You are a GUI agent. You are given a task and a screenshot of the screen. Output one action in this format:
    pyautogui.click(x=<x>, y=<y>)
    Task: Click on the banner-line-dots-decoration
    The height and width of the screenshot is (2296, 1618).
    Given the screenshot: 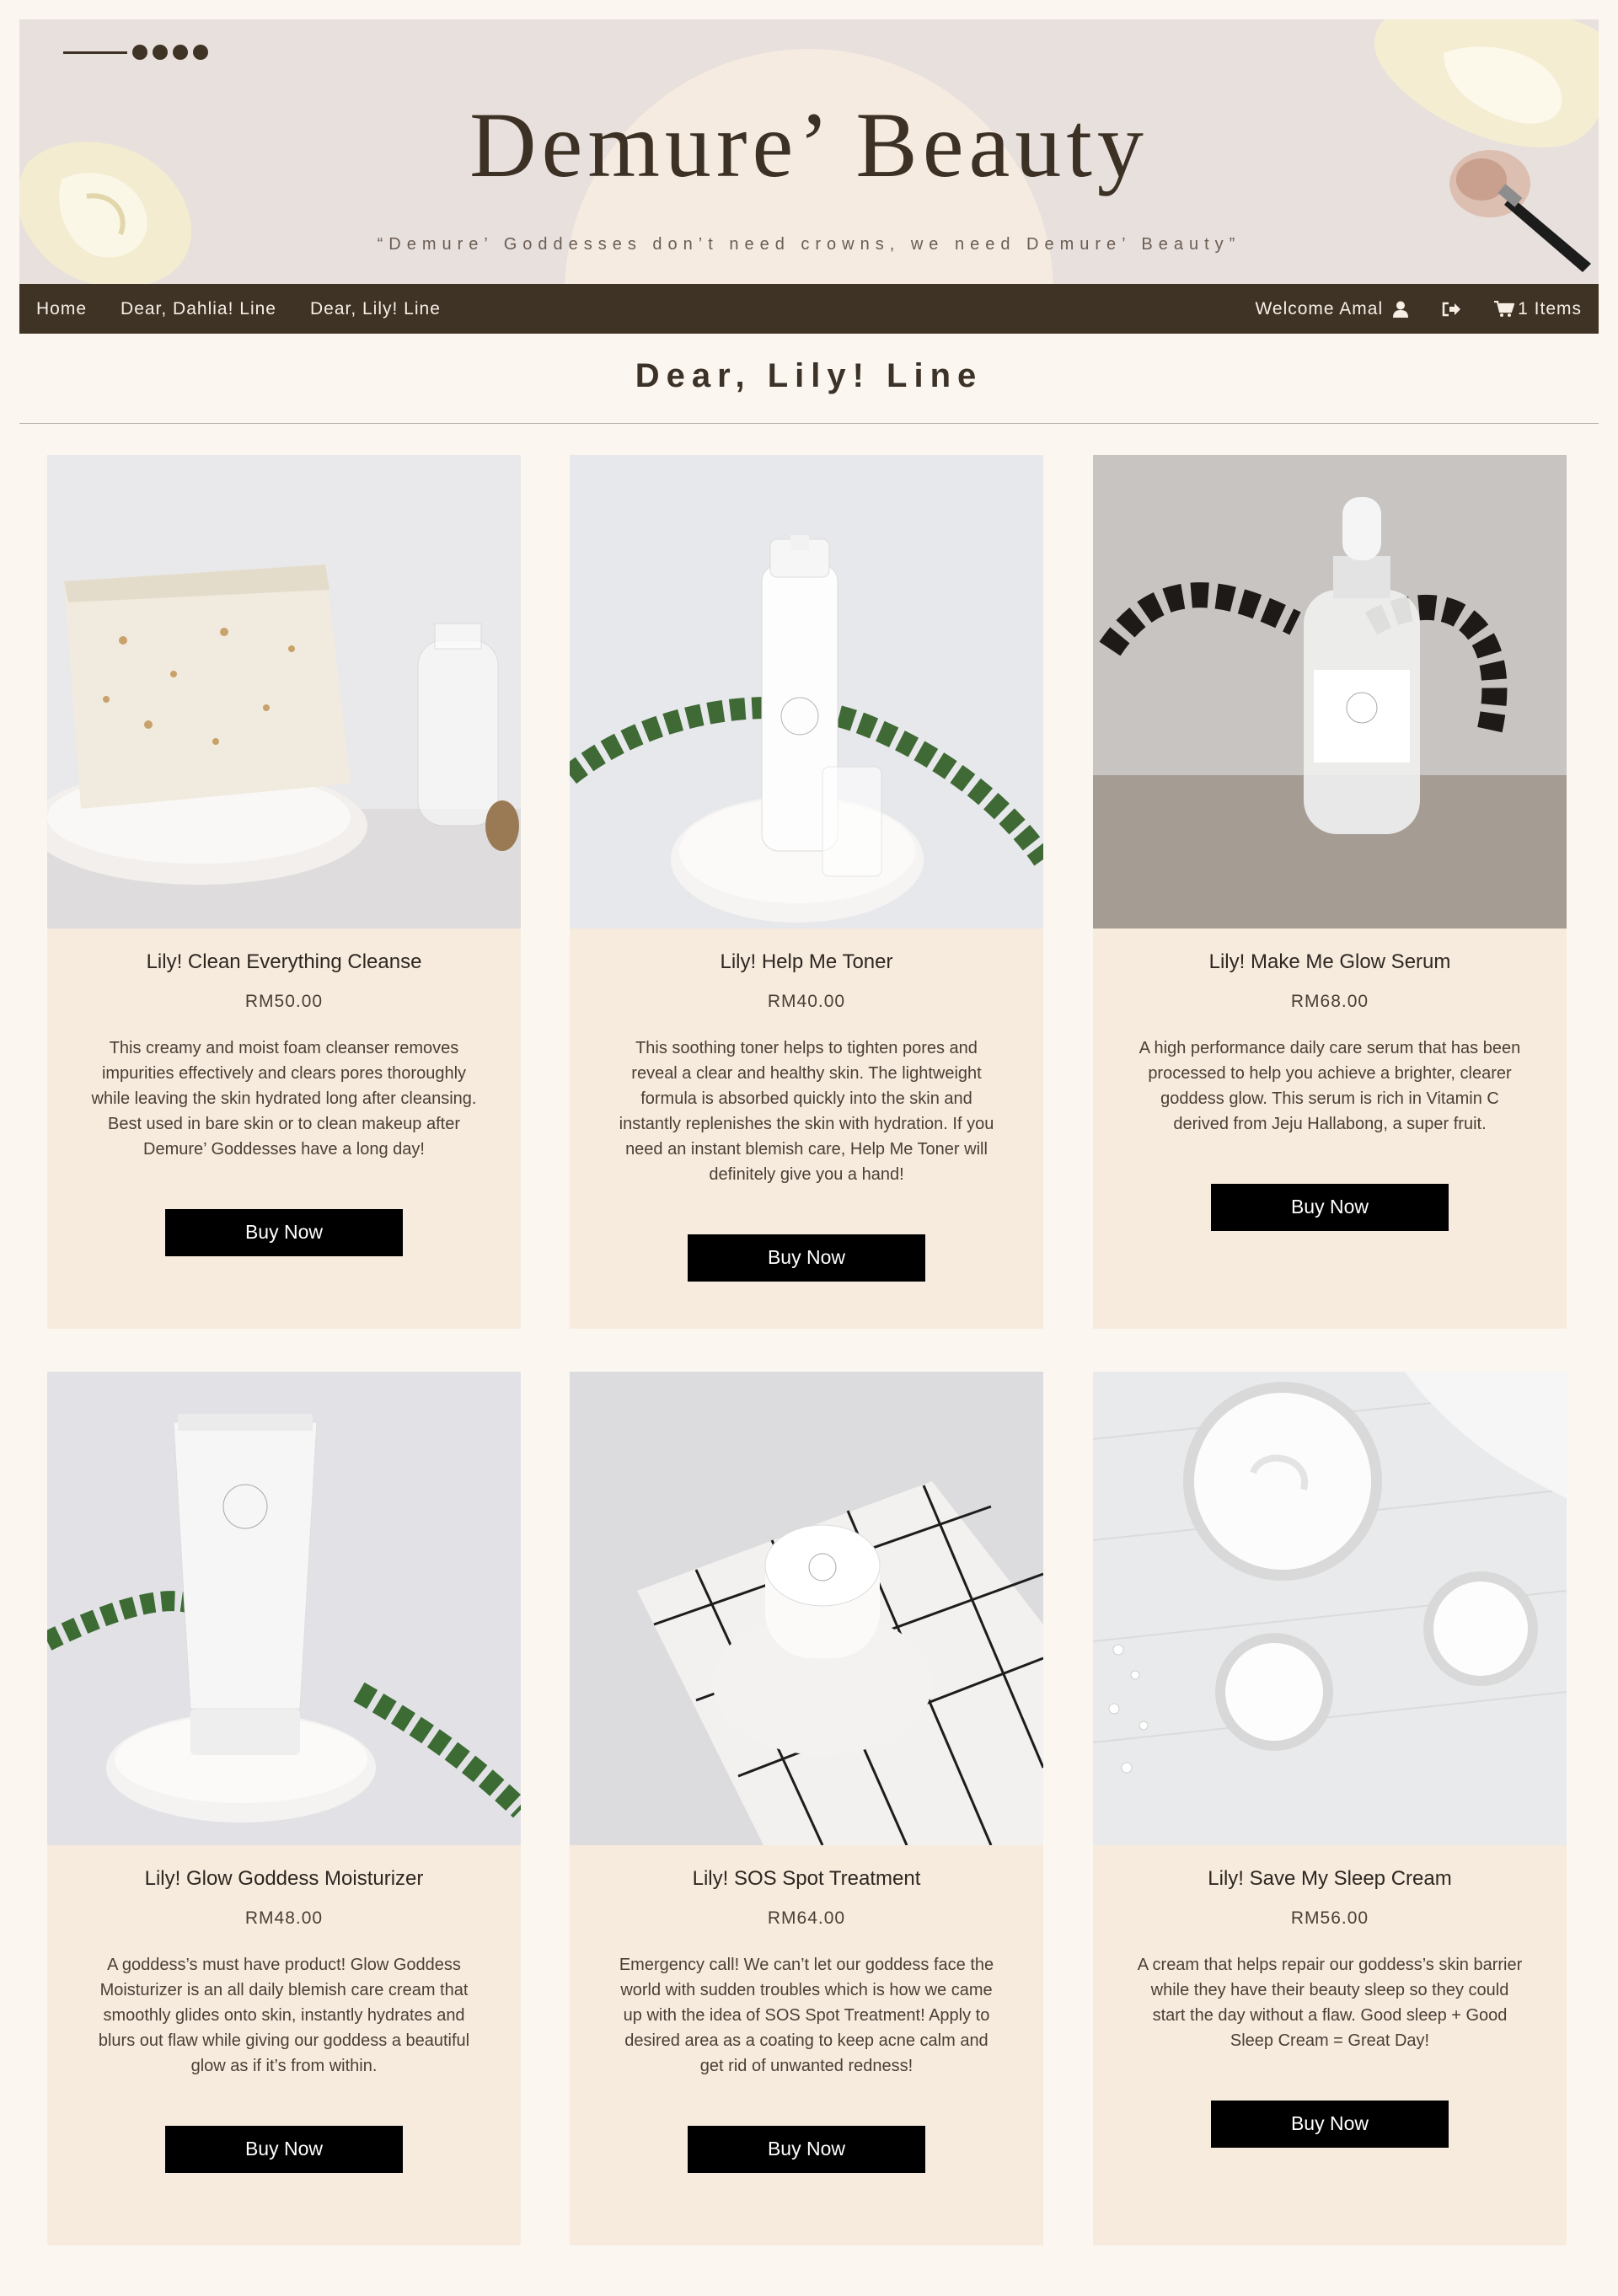 What is the action you would take?
    pyautogui.click(x=135, y=52)
    